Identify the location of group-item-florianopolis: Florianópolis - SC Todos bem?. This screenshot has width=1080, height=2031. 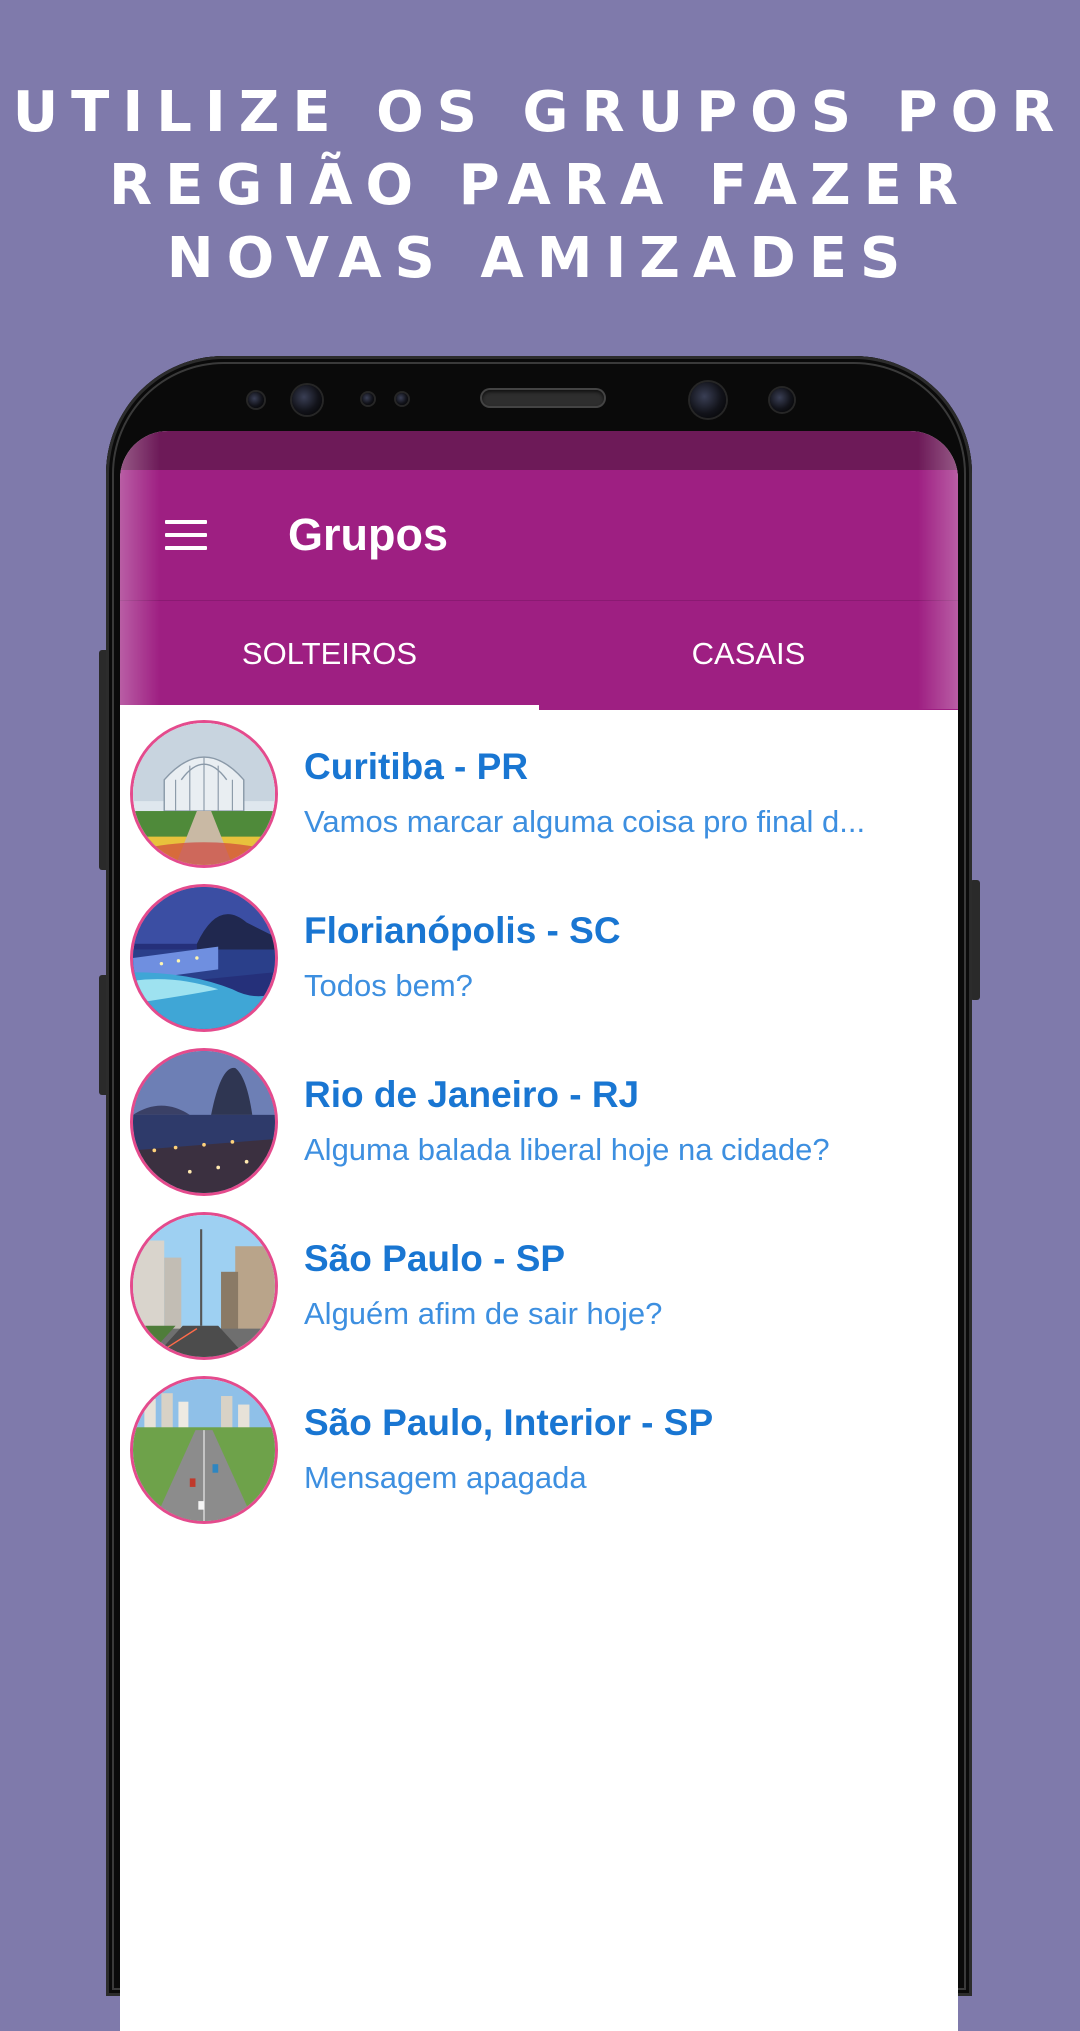
(539, 956).